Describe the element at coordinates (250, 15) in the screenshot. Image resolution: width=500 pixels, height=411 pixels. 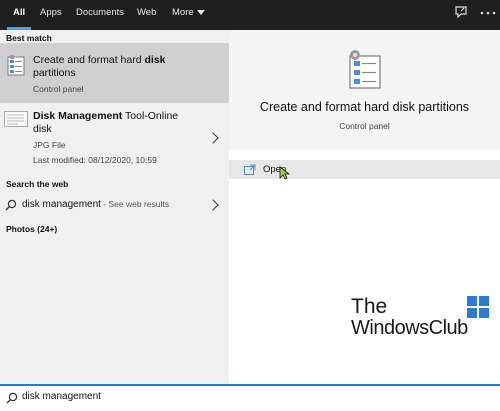
I see `search-filter-bar: All Apps Documents Web More` at that location.